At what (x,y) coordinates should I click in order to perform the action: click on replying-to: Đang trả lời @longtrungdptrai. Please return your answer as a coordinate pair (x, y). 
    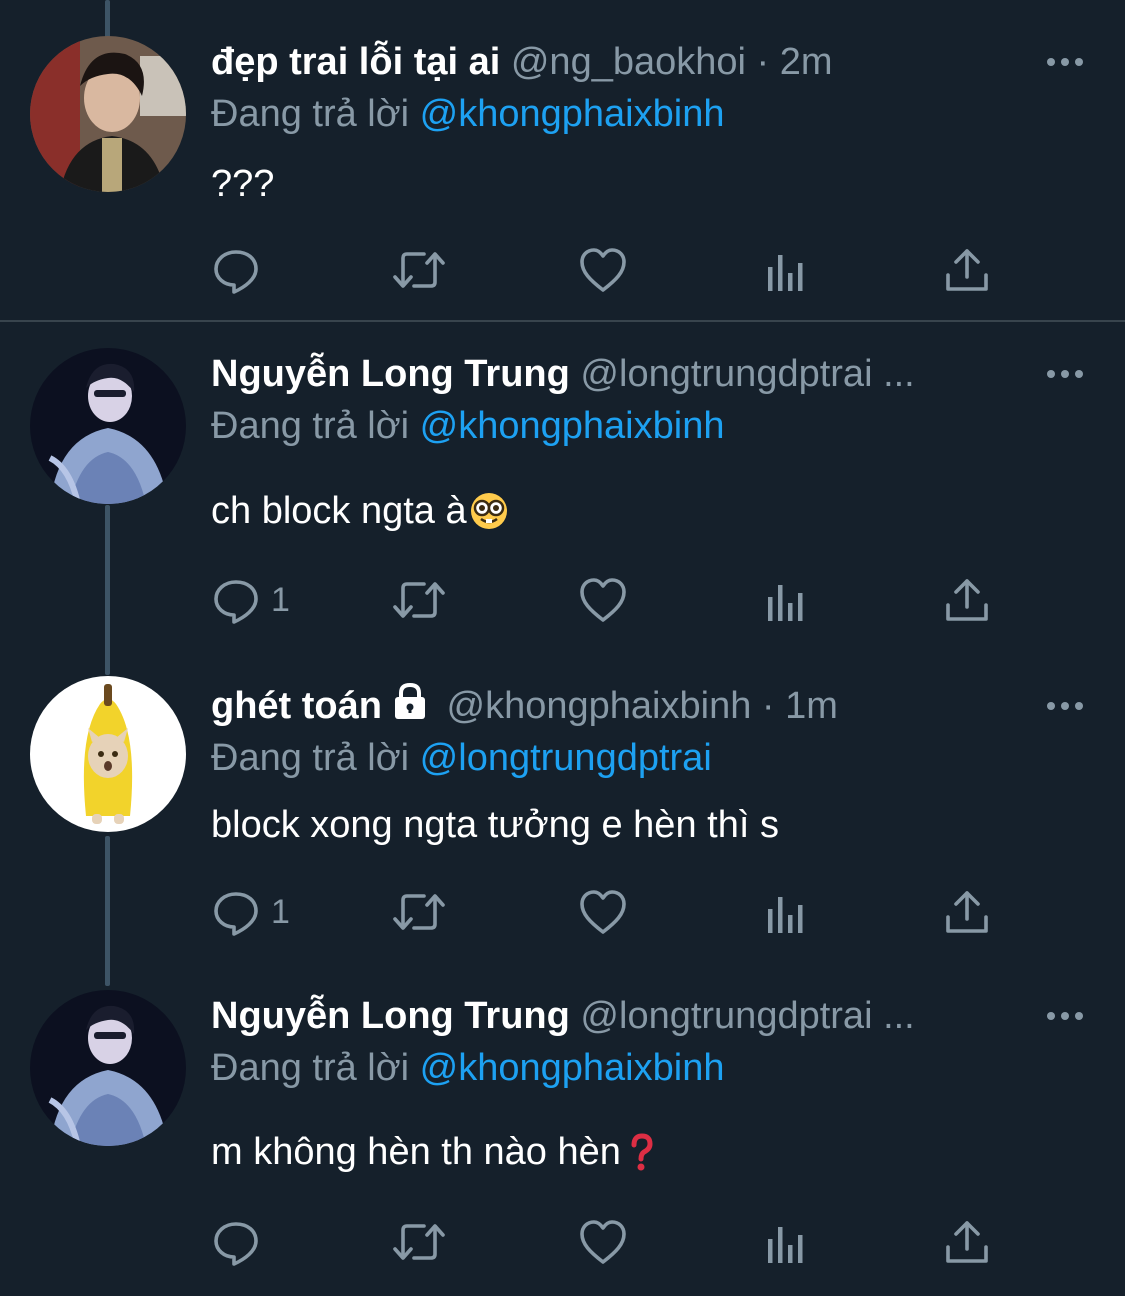
    Looking at the image, I should click on (461, 758).